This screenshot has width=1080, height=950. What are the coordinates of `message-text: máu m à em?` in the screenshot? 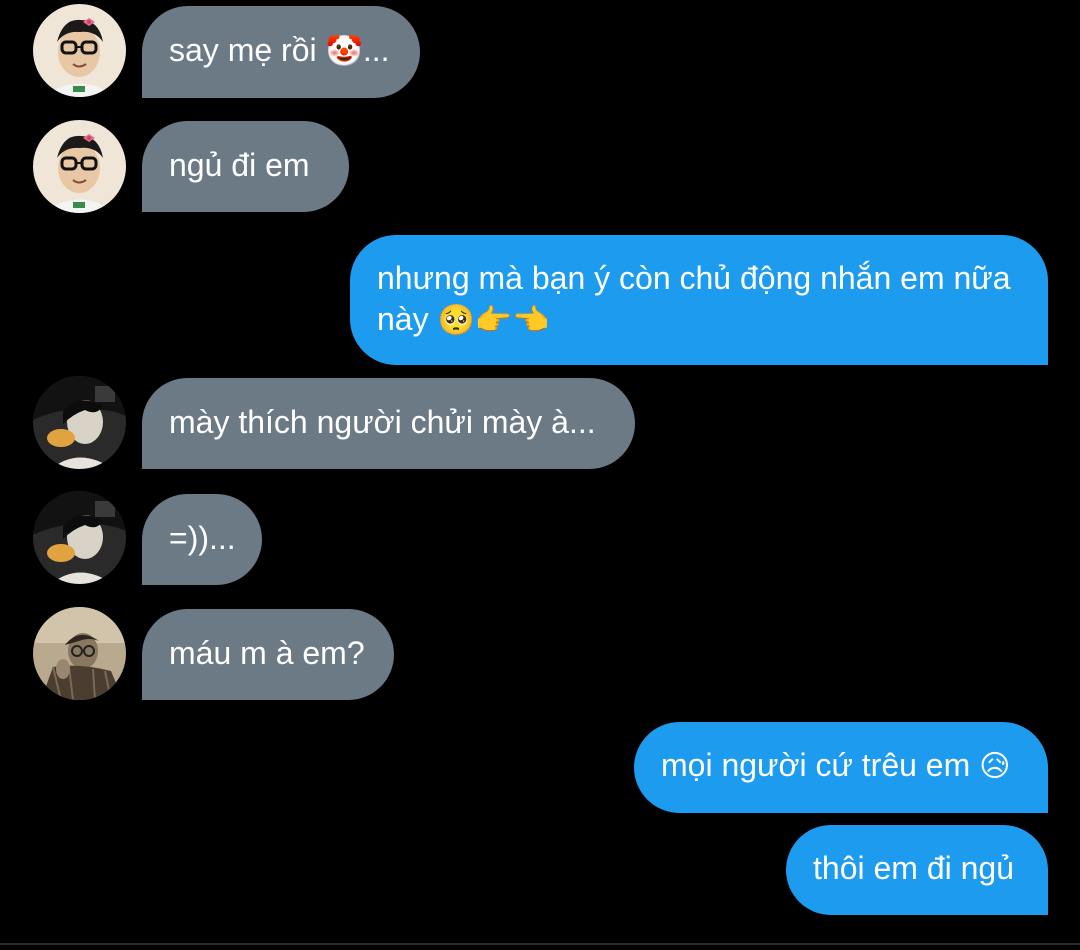 It's located at (267, 653).